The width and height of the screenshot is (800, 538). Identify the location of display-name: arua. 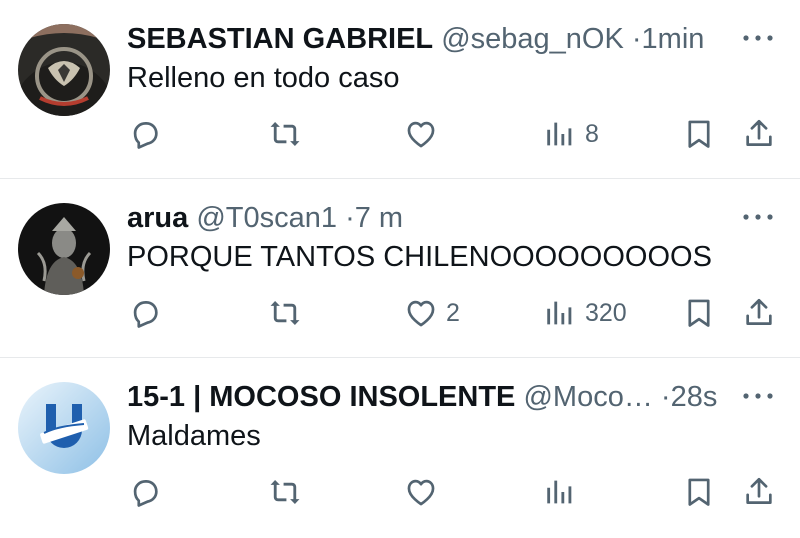
(157, 218).